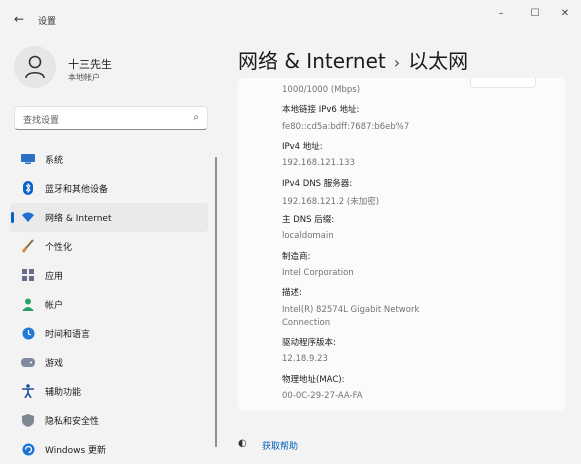 This screenshot has width=581, height=464. I want to click on ipv4-dns-value: 192.168.121.2 (未加密), so click(331, 202).